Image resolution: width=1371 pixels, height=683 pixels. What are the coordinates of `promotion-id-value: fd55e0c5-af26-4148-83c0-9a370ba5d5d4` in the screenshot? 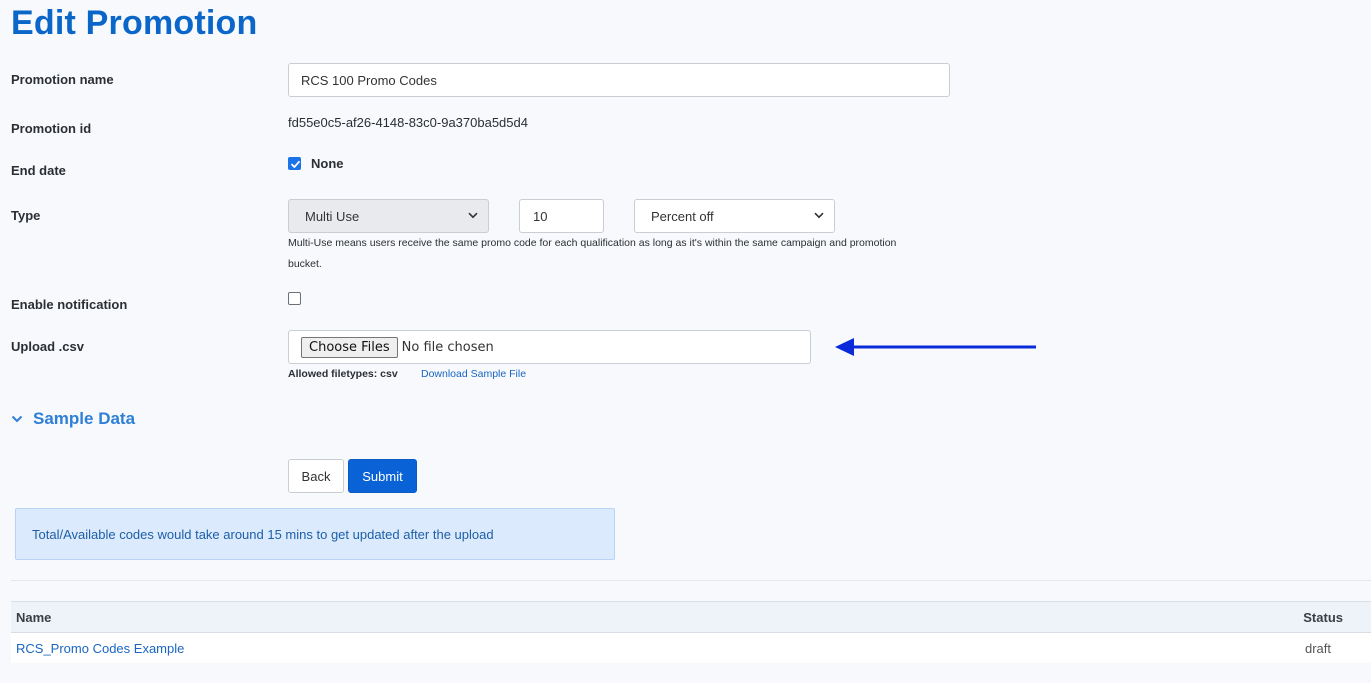 It's located at (408, 122).